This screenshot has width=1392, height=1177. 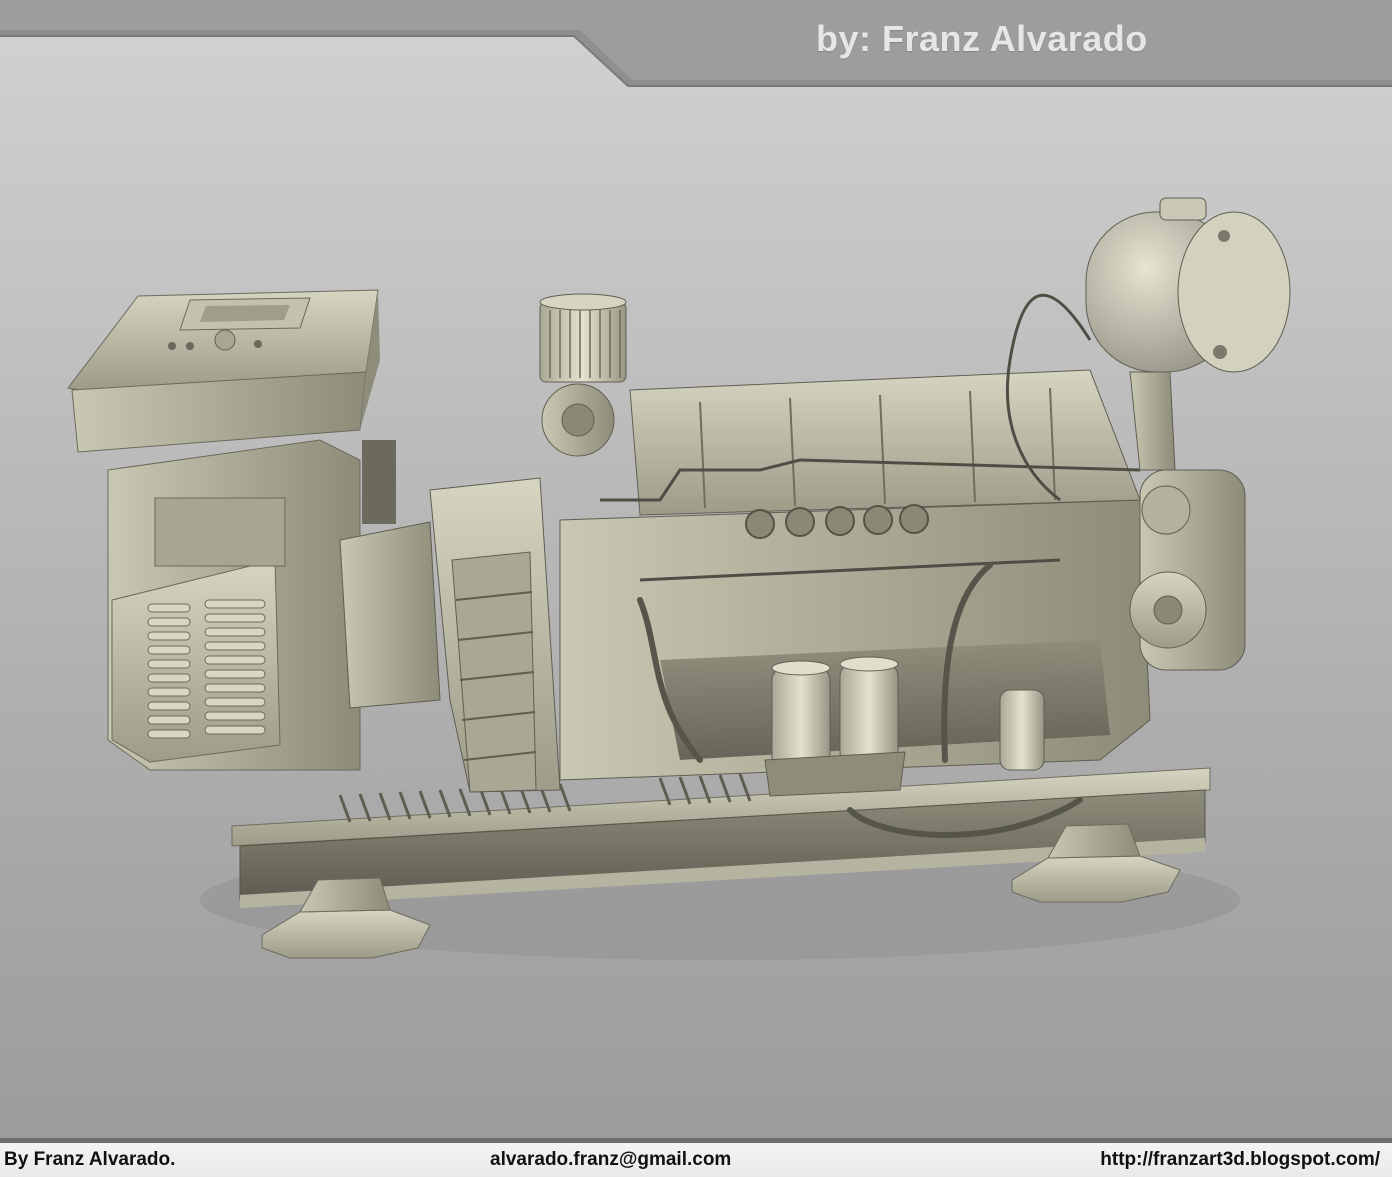 What do you see at coordinates (610, 1160) in the screenshot?
I see `footer-email: alvarado.franz@gmail.com` at bounding box center [610, 1160].